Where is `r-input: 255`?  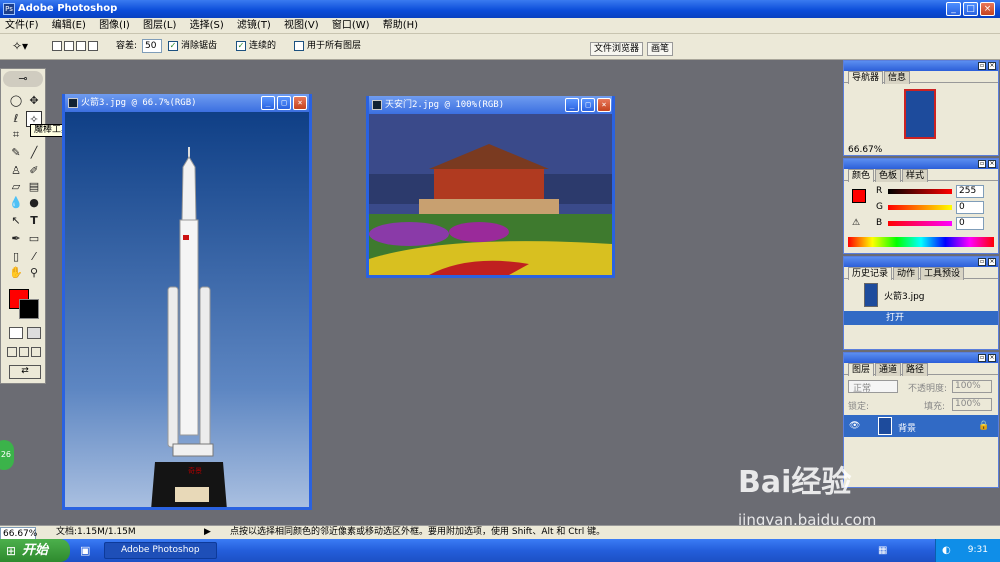 r-input: 255 is located at coordinates (970, 191).